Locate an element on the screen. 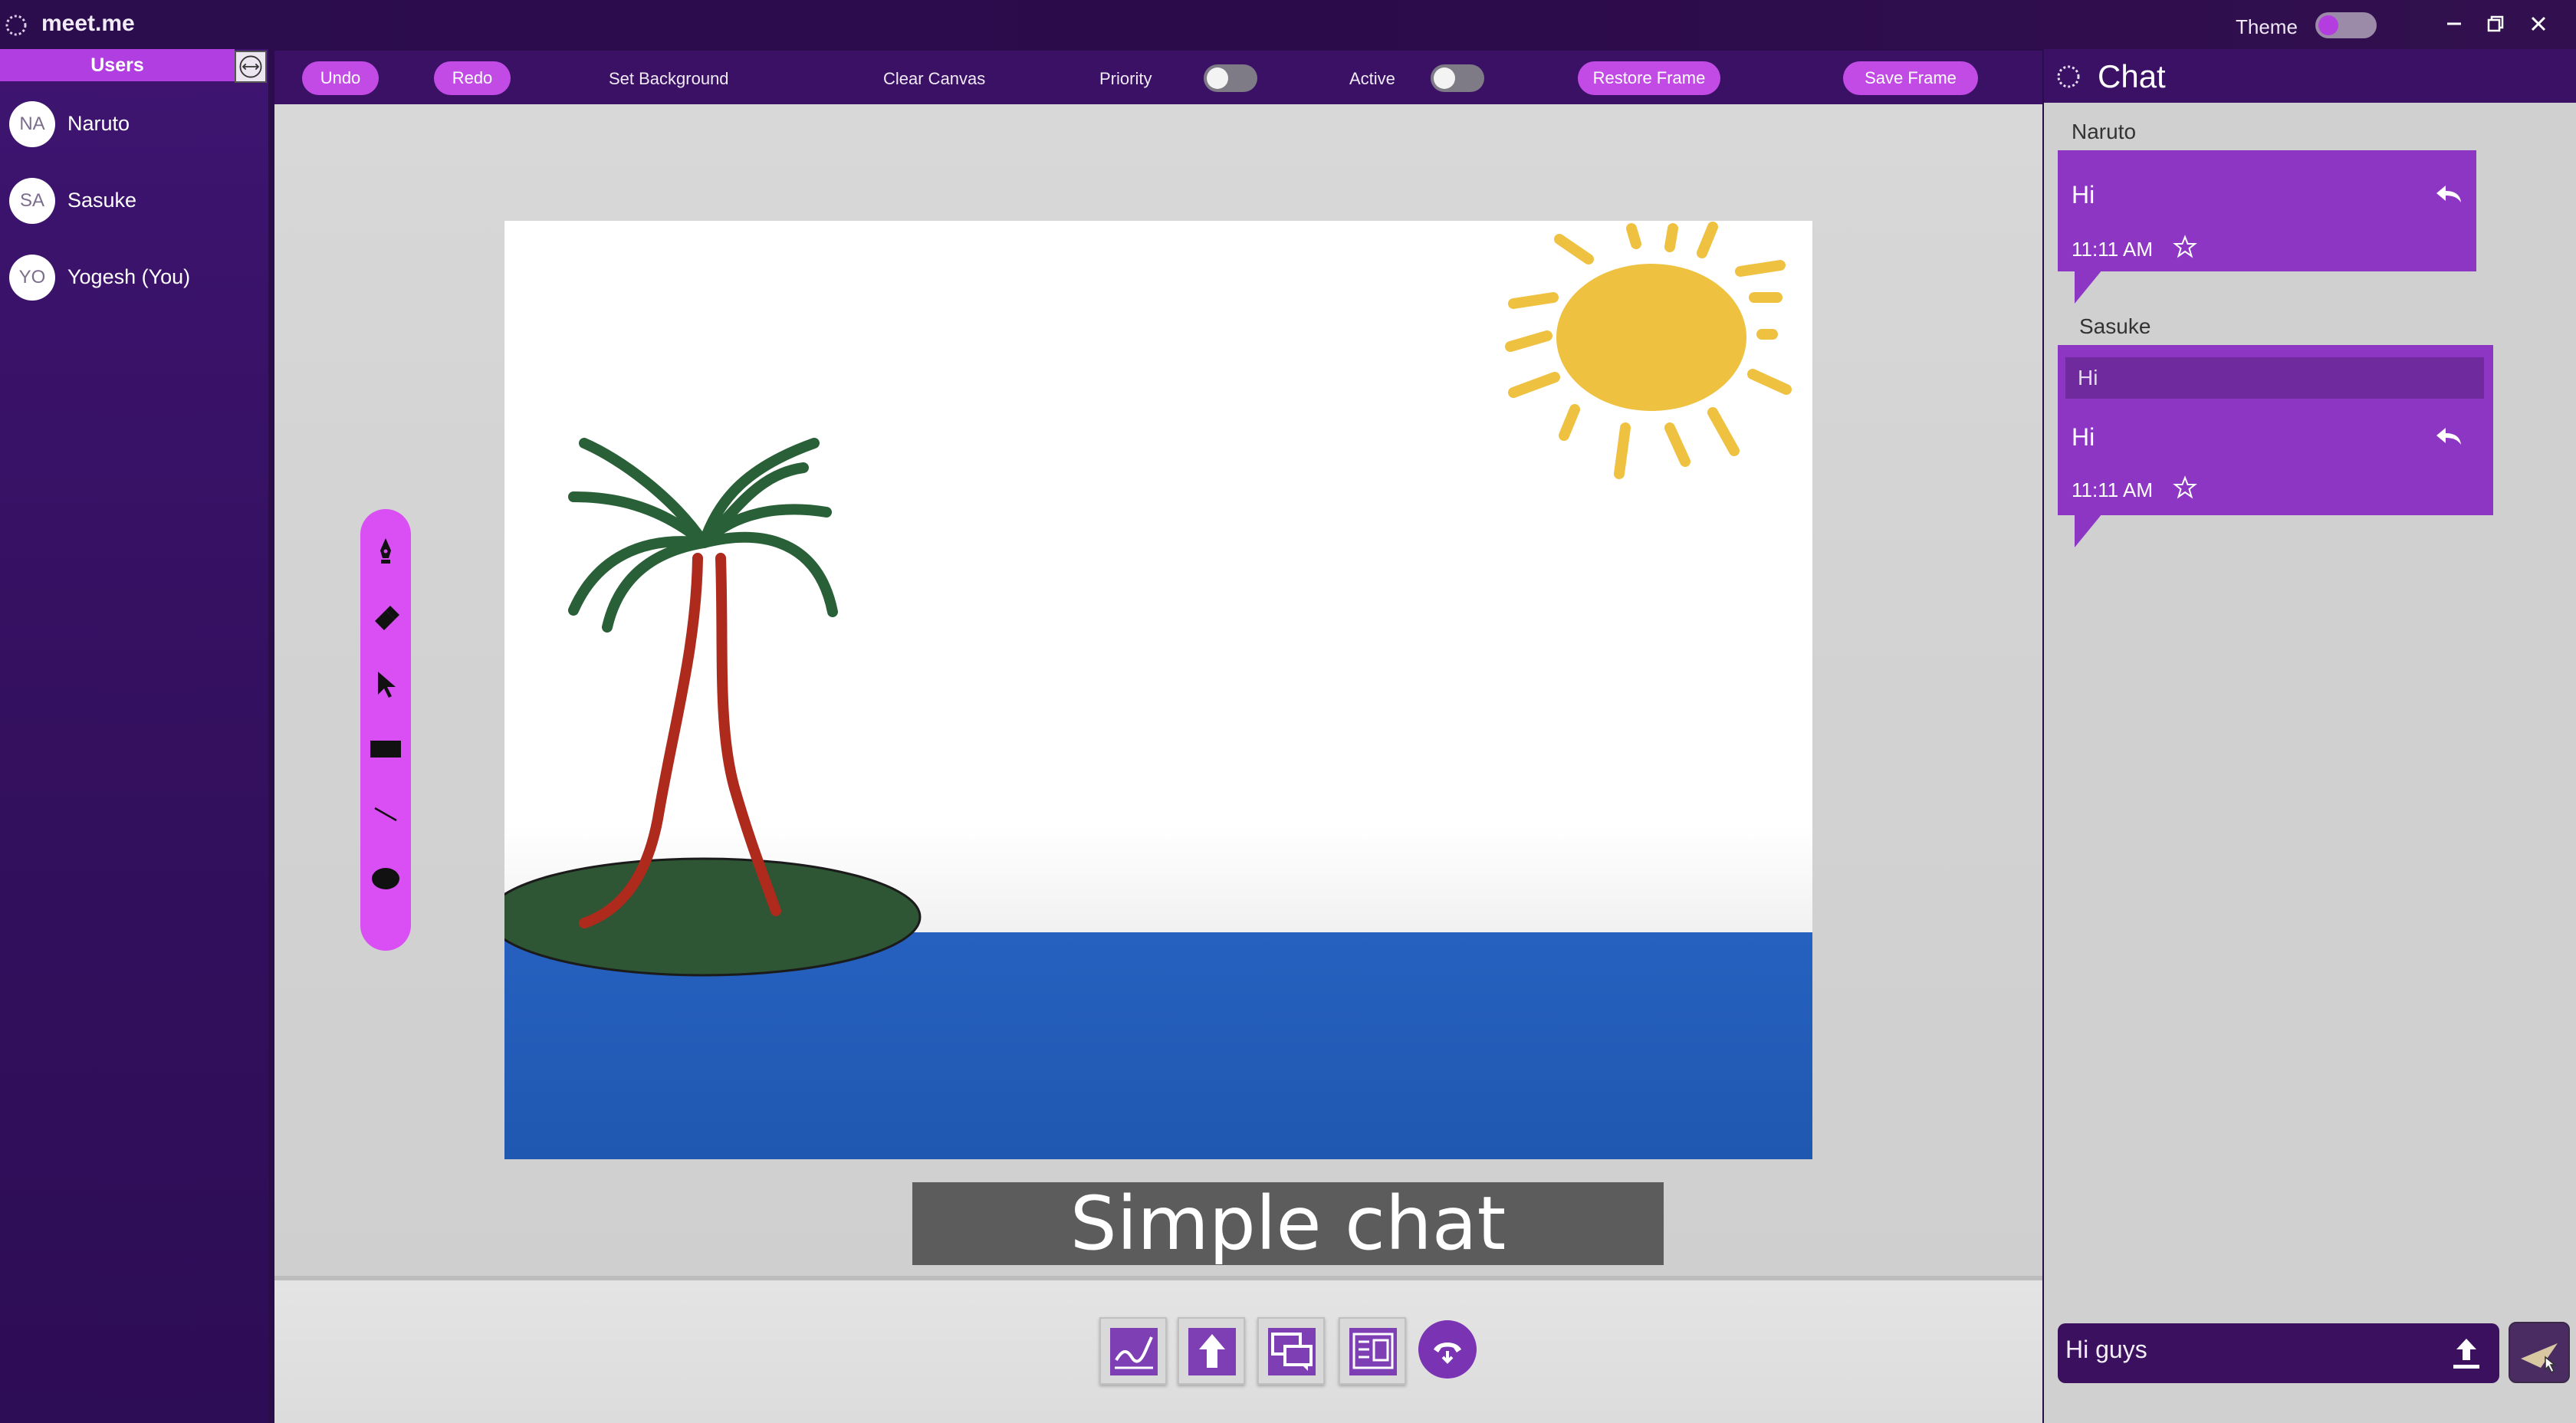 The image size is (2576, 1423). restore-icon is located at coordinates (2495, 24).